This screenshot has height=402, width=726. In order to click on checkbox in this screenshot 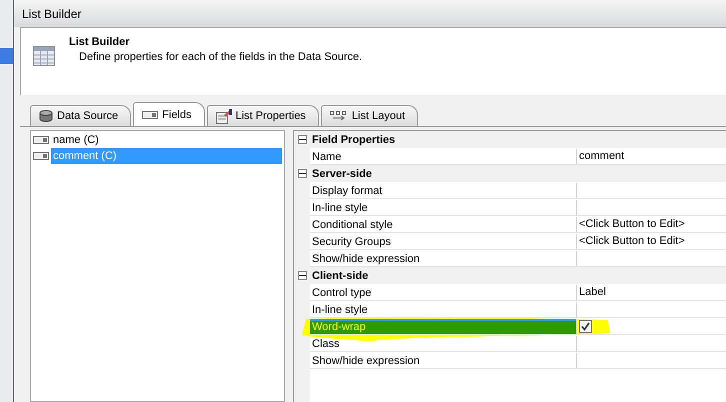, I will do `click(585, 326)`.